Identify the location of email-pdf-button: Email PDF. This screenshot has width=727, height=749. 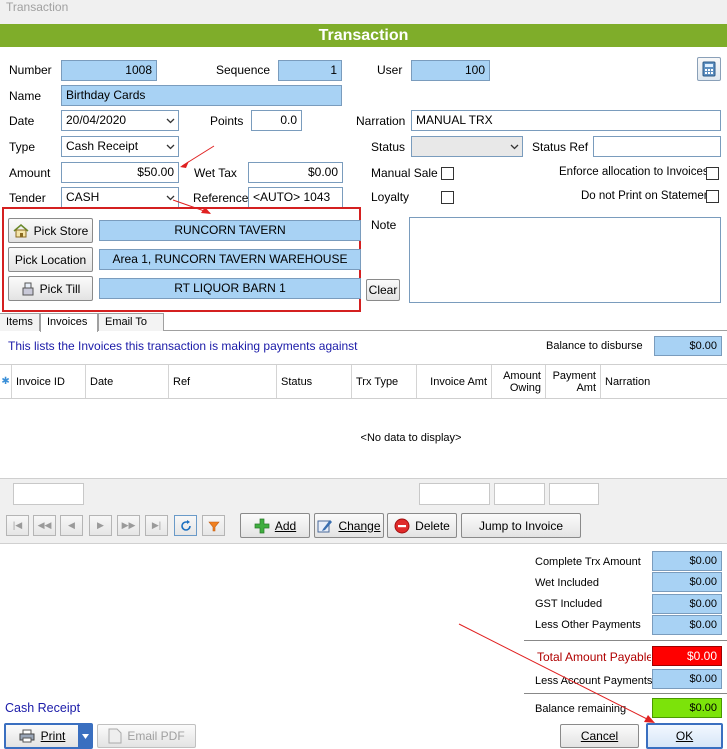
(146, 736).